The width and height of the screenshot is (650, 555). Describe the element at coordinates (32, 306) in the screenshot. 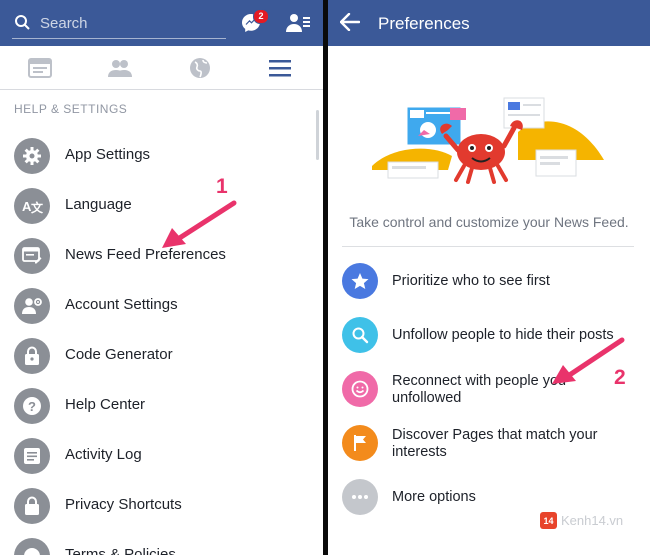

I see `user-gear-icon` at that location.